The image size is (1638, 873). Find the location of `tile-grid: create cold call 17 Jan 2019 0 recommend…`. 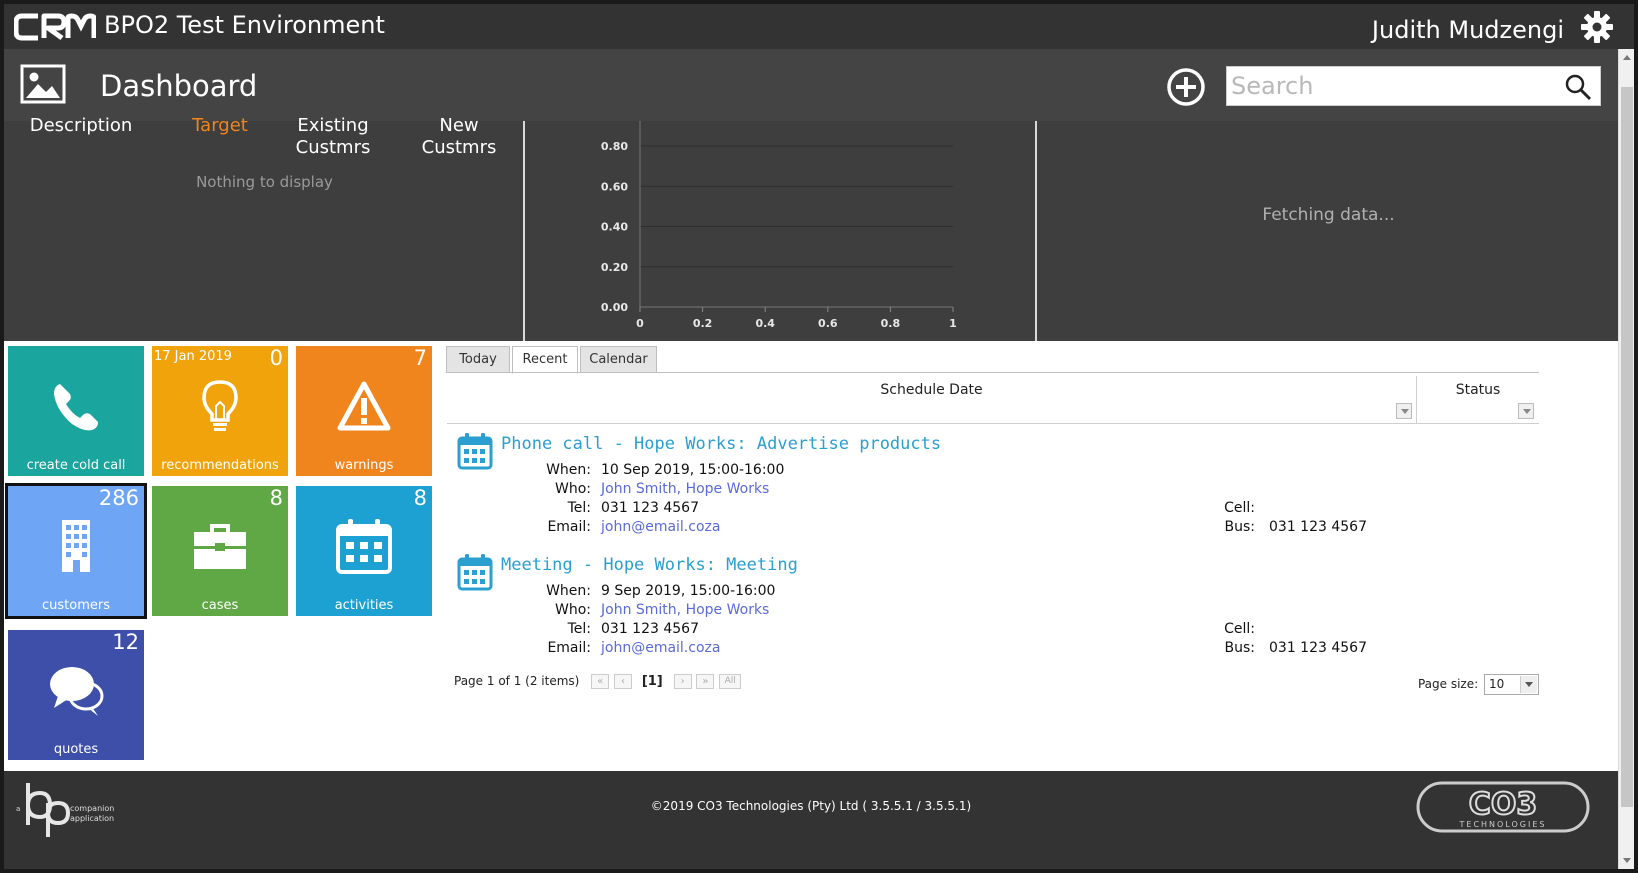

tile-grid: create cold call 17 Jan 2019 0 recommend… is located at coordinates (221, 558).